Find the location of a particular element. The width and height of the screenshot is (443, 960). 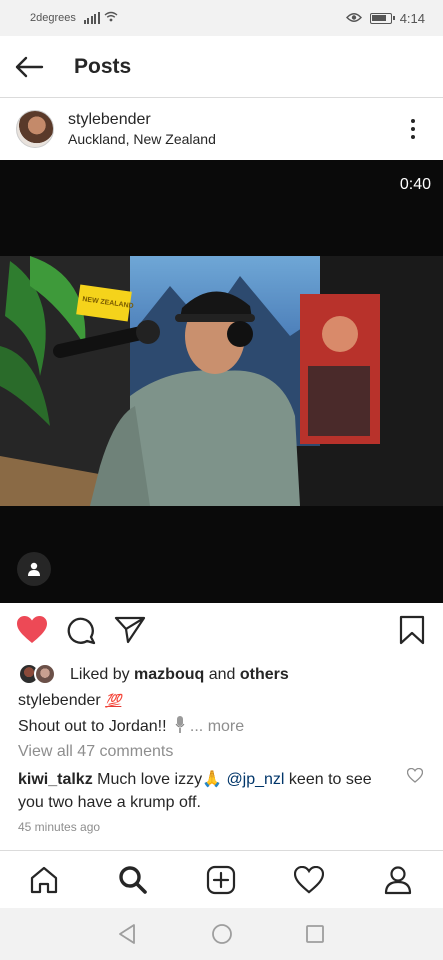

comment-like-button is located at coordinates (415, 777).